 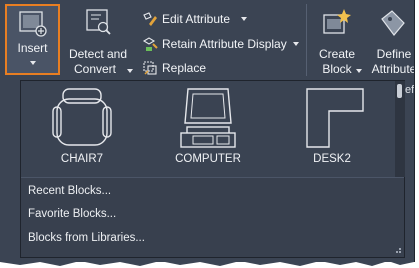 I want to click on computer-icon, so click(x=208, y=118).